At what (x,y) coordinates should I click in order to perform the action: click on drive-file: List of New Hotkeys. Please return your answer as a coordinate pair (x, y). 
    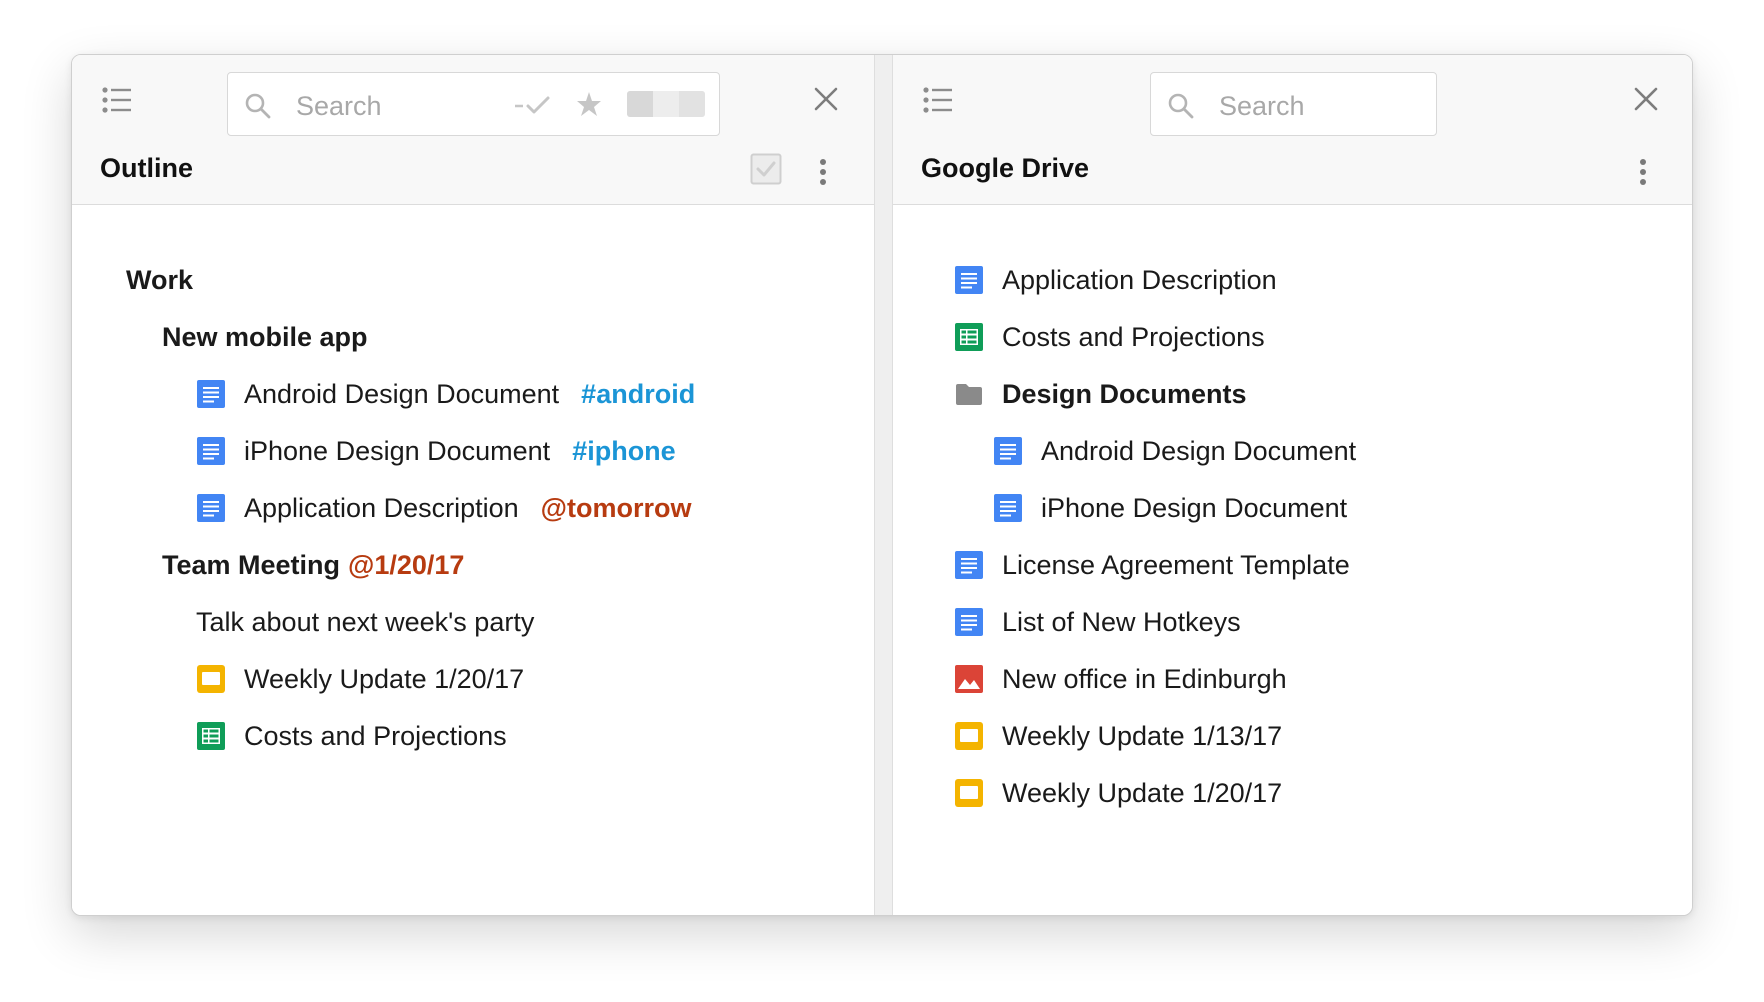
    Looking at the image, I should click on (1097, 622).